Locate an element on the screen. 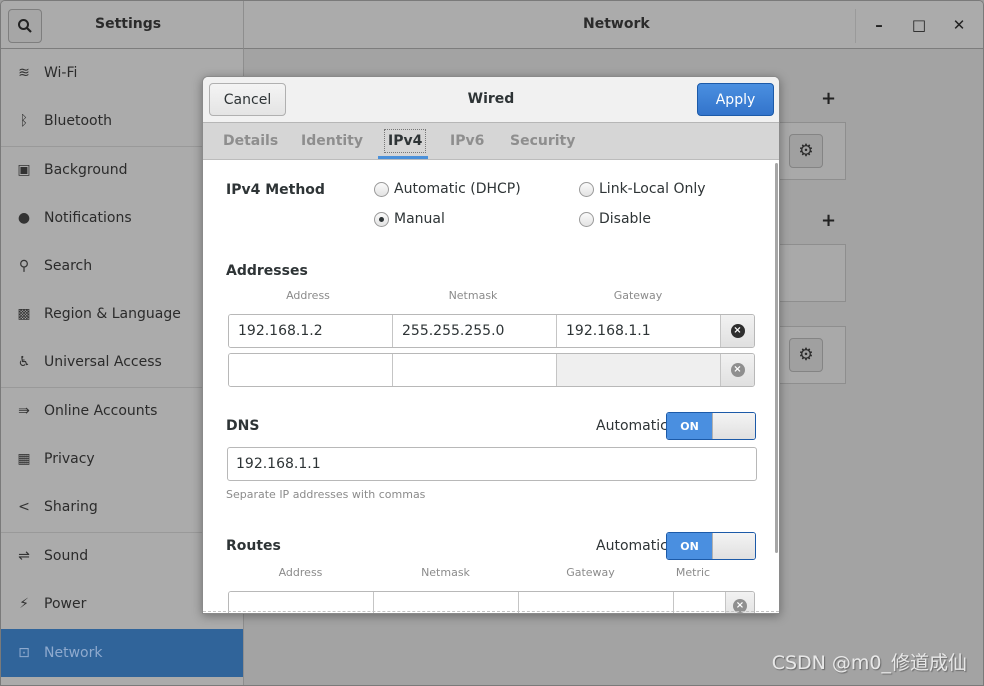 The height and width of the screenshot is (686, 984). proxy-settings-button: ⚙ is located at coordinates (806, 355).